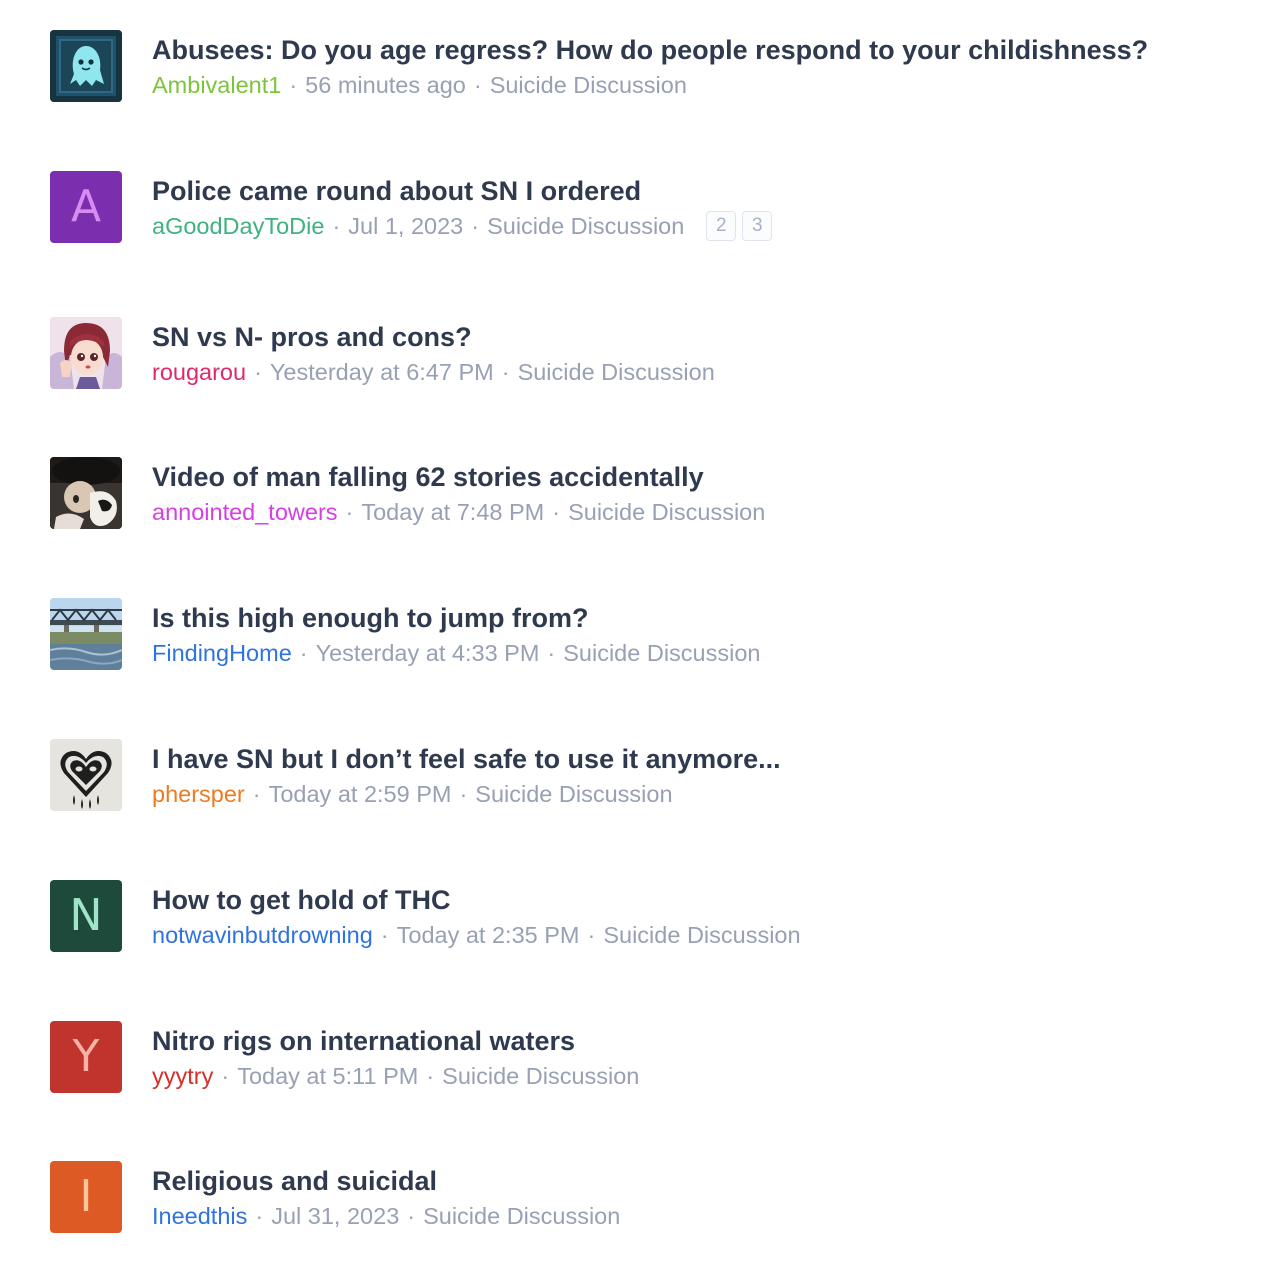  I want to click on ghost-avatar-image, so click(86, 66).